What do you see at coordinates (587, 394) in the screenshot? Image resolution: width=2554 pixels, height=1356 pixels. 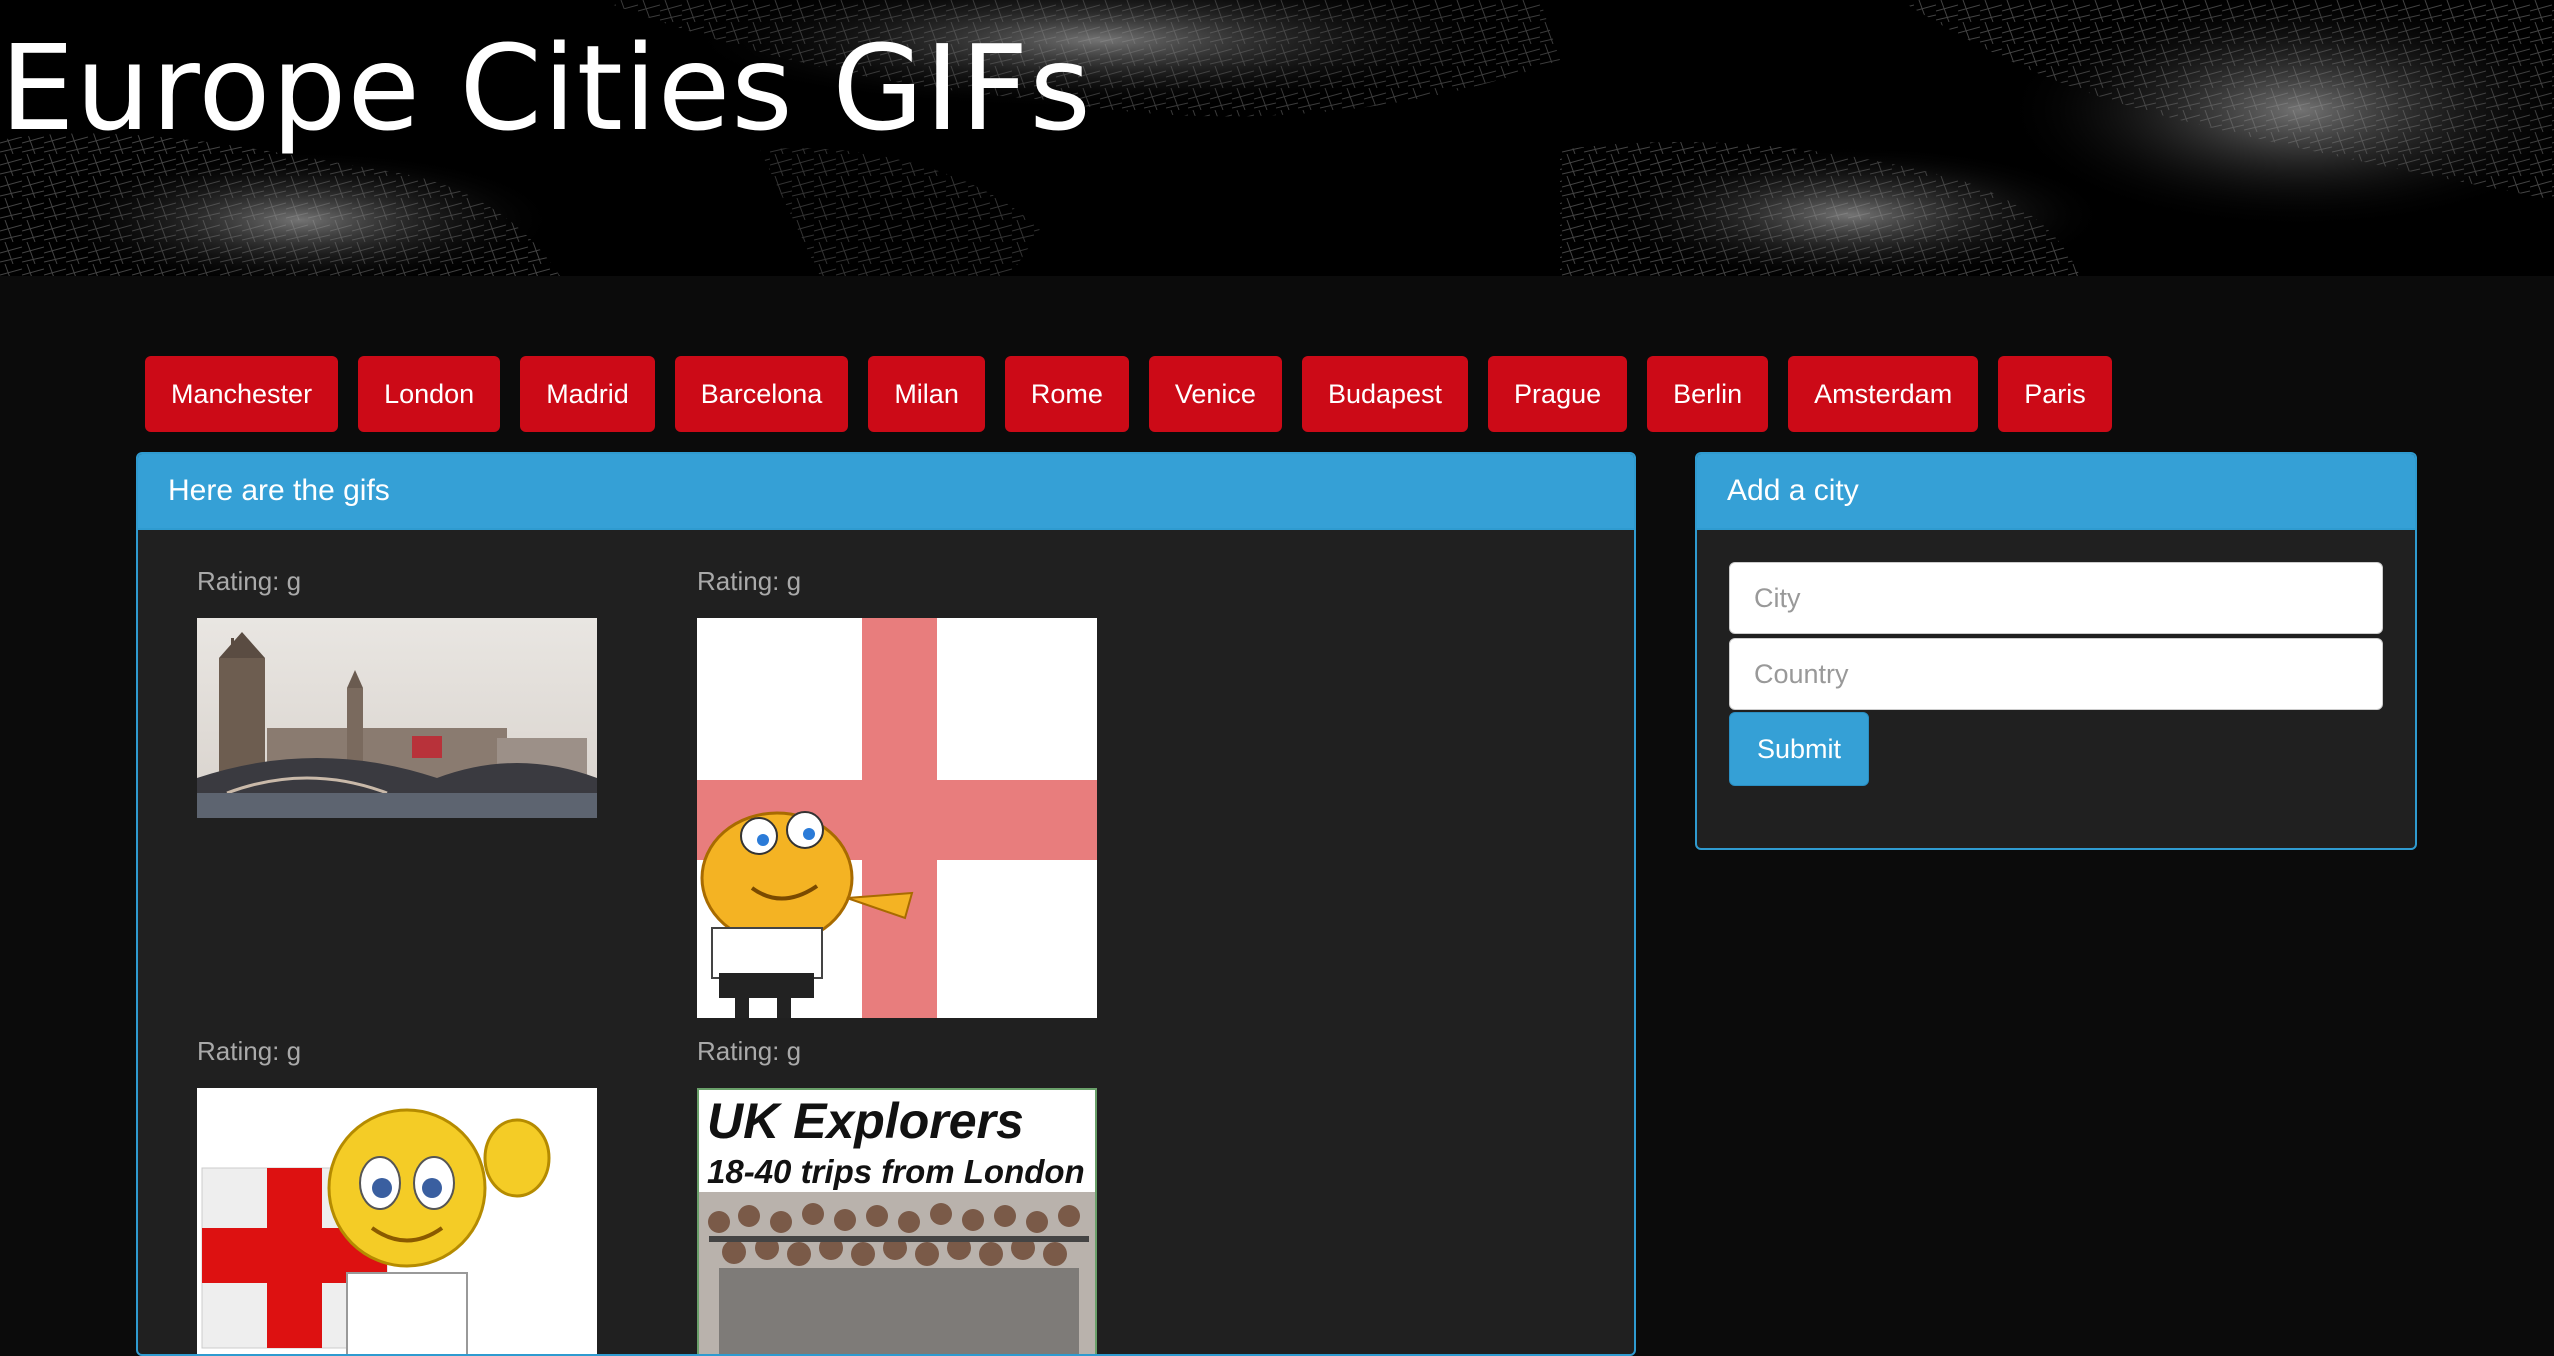 I see `city-button-madrid: Madrid` at bounding box center [587, 394].